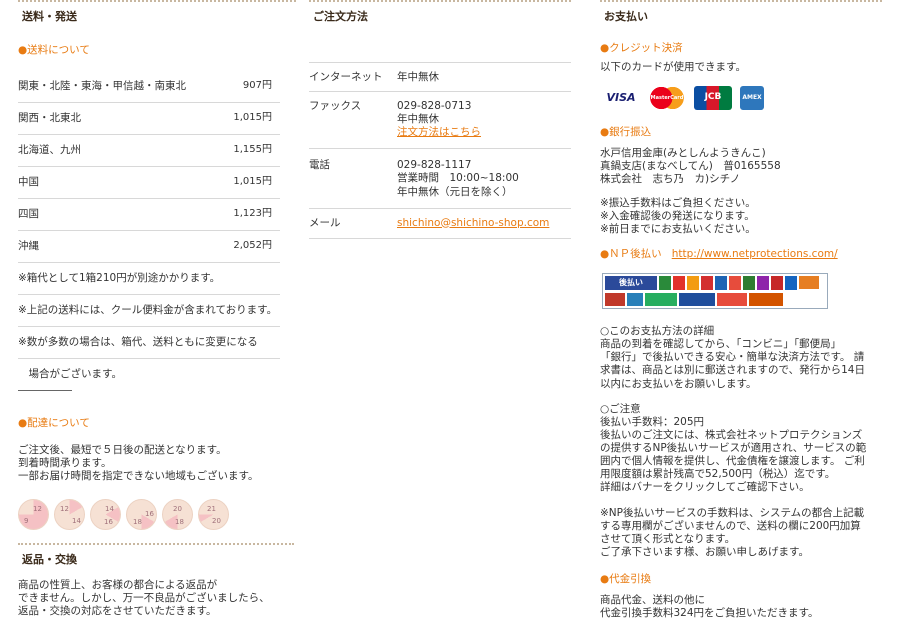  I want to click on returns-title: 返品・交換, so click(49, 560).